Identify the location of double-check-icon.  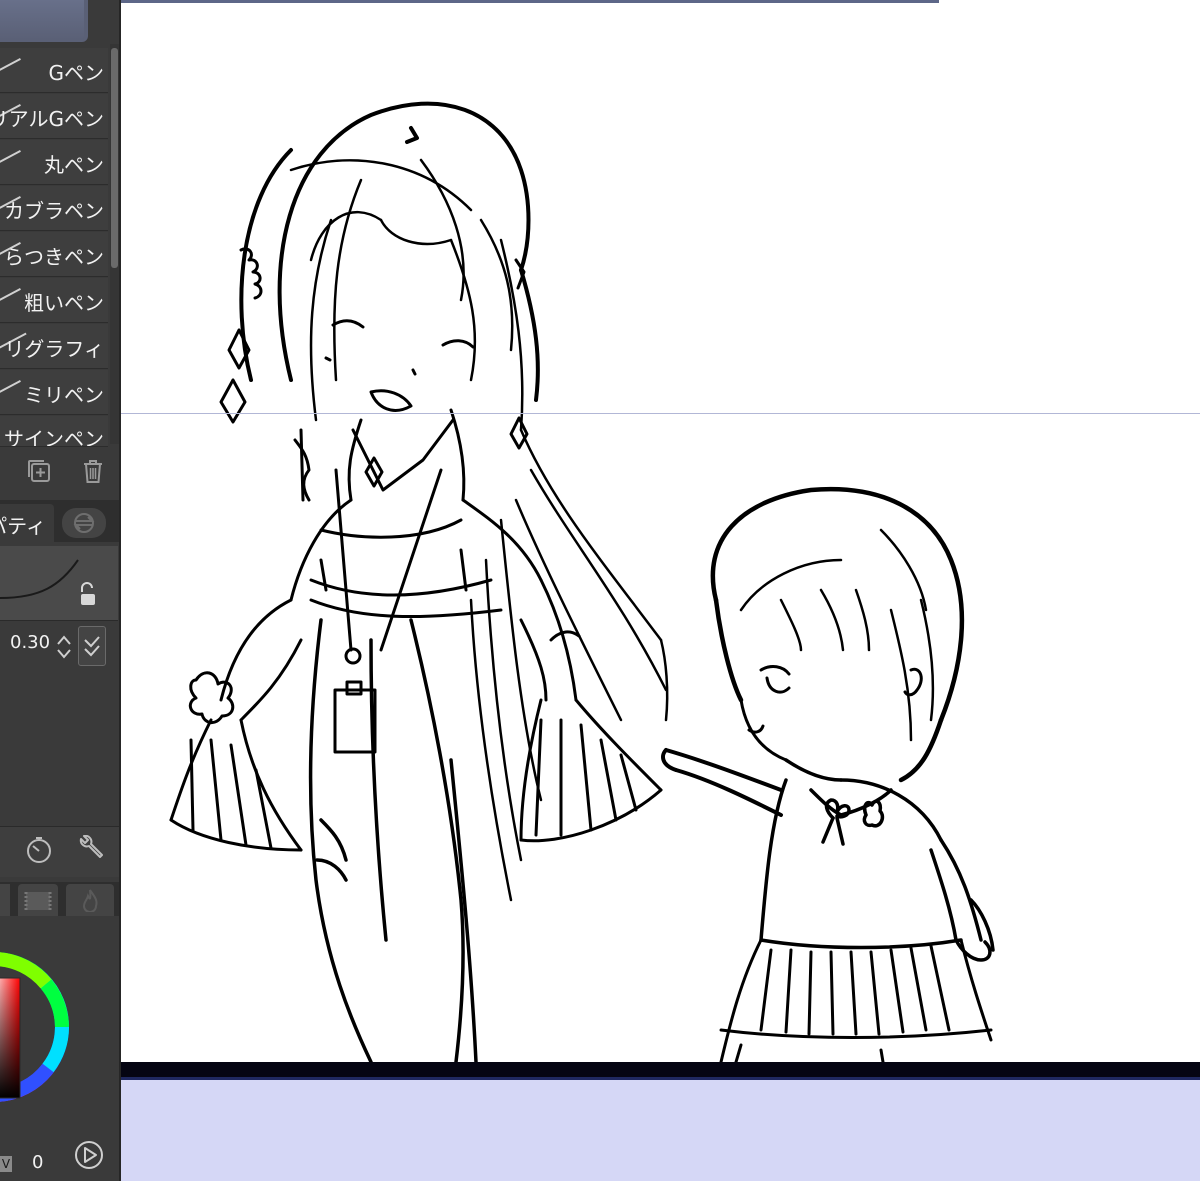
(92, 646).